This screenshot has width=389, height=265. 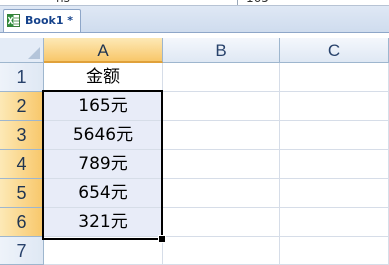 What do you see at coordinates (221, 50) in the screenshot?
I see `column-header-b: B` at bounding box center [221, 50].